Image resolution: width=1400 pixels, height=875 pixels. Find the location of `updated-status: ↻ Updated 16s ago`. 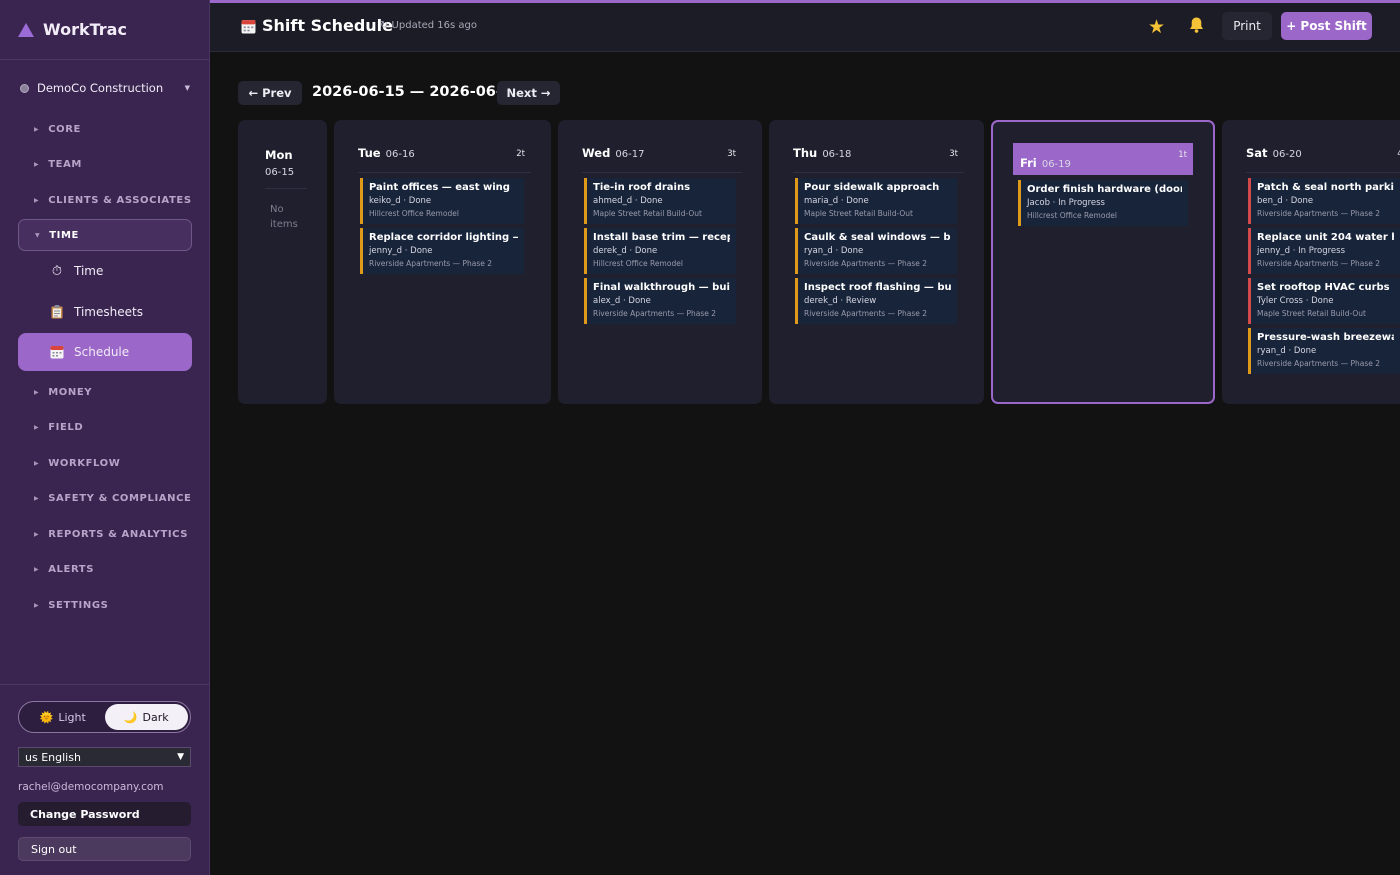

updated-status: ↻ Updated 16s ago is located at coordinates (429, 25).